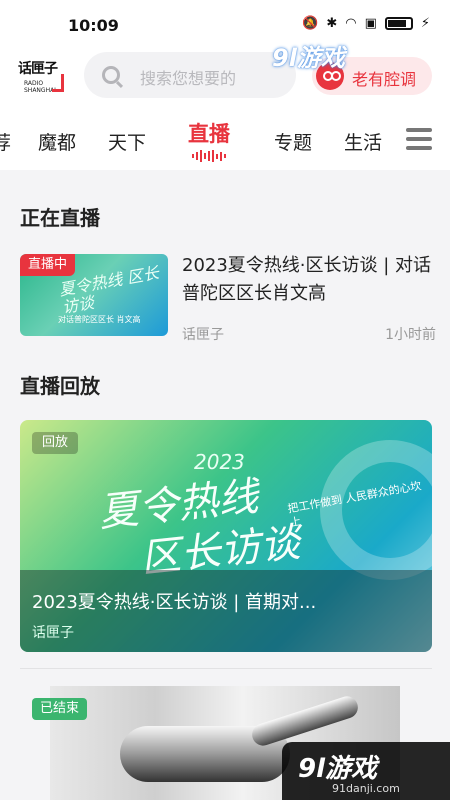  Describe the element at coordinates (398, 23) in the screenshot. I see `battery-icon` at that location.